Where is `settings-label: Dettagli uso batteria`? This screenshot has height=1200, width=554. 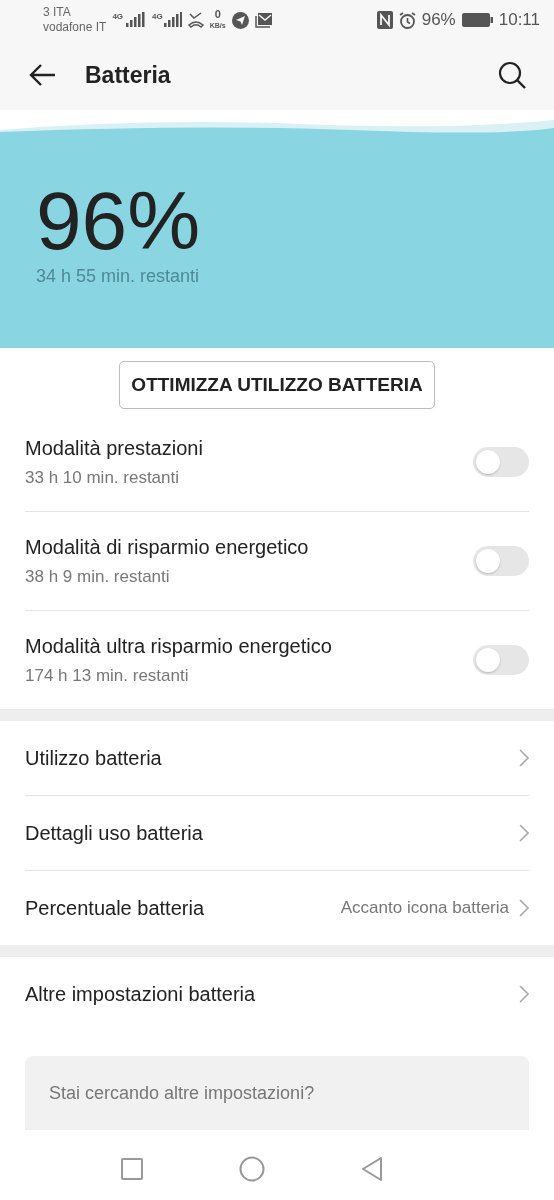 settings-label: Dettagli uso batteria is located at coordinates (114, 833).